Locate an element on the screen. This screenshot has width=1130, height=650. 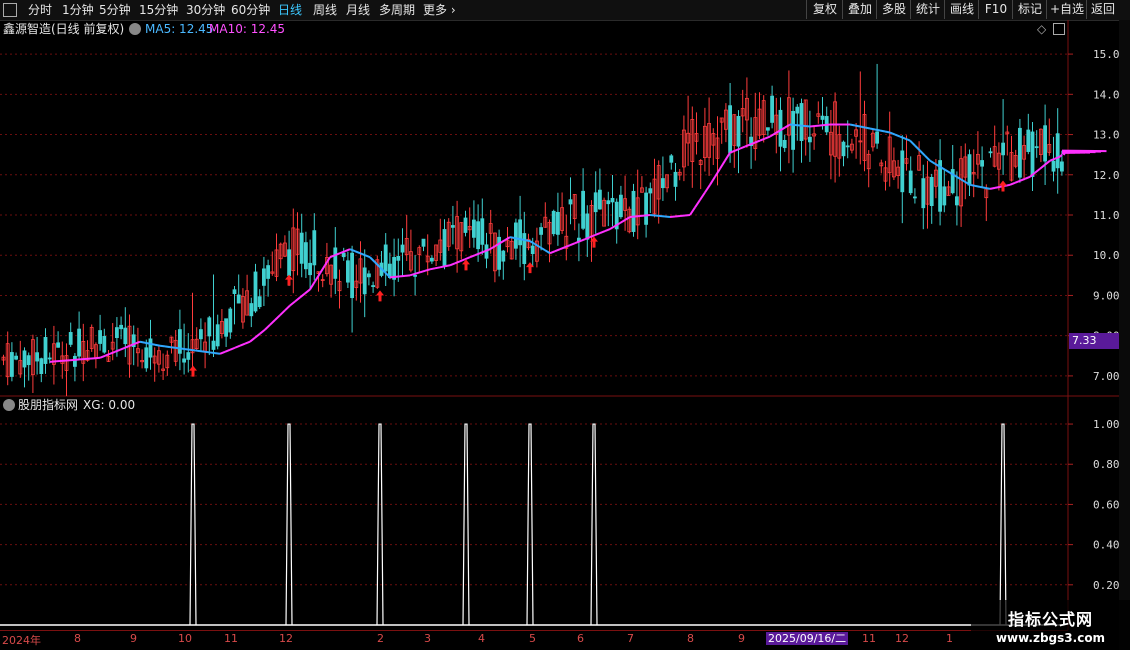
xg-signal-spike is located at coordinates (1003, 524).